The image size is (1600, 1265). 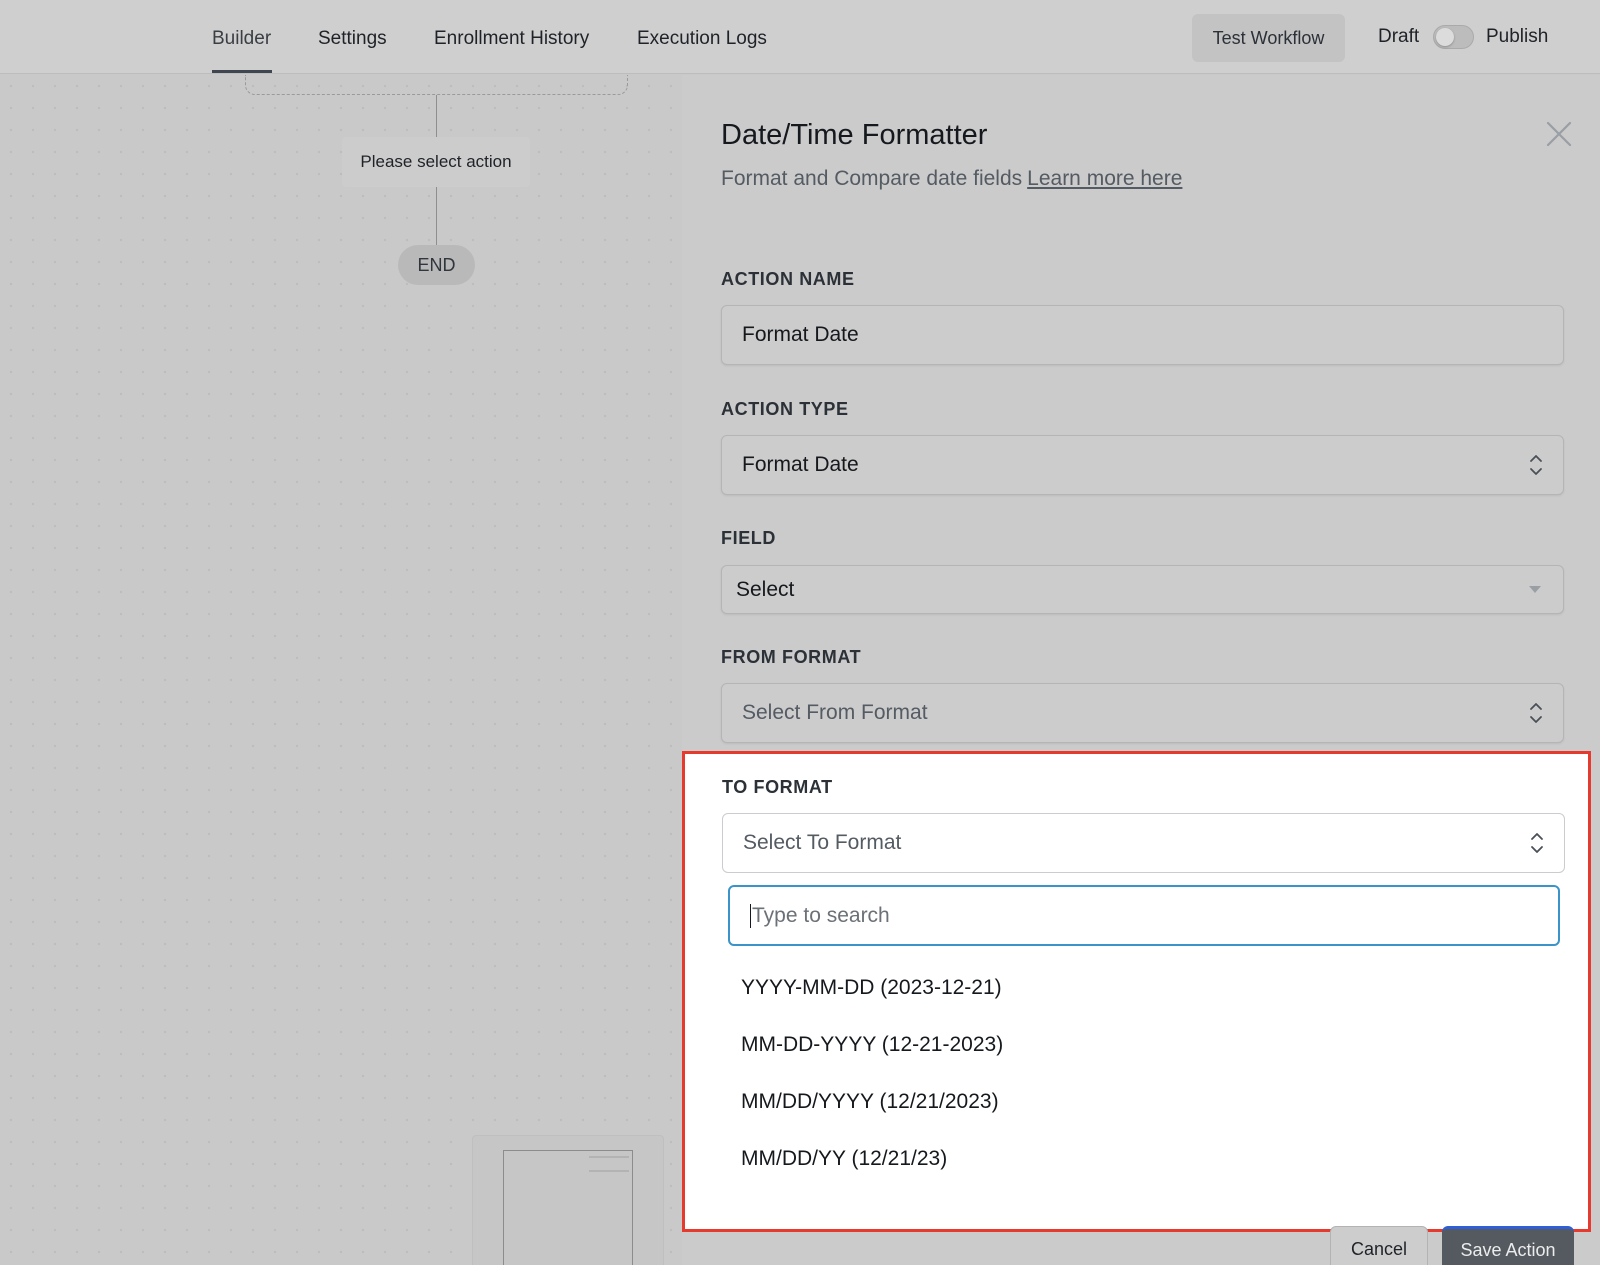 I want to click on subtitle-text: Format and Compare date fields, so click(x=872, y=178).